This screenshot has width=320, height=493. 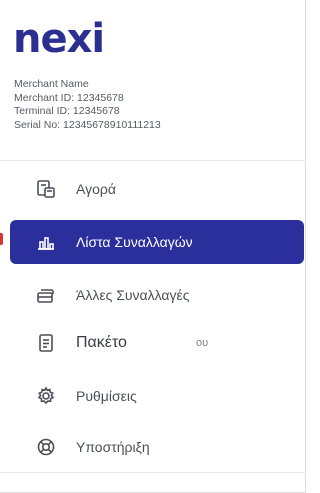 I want to click on bar-chart-icon, so click(x=46, y=242).